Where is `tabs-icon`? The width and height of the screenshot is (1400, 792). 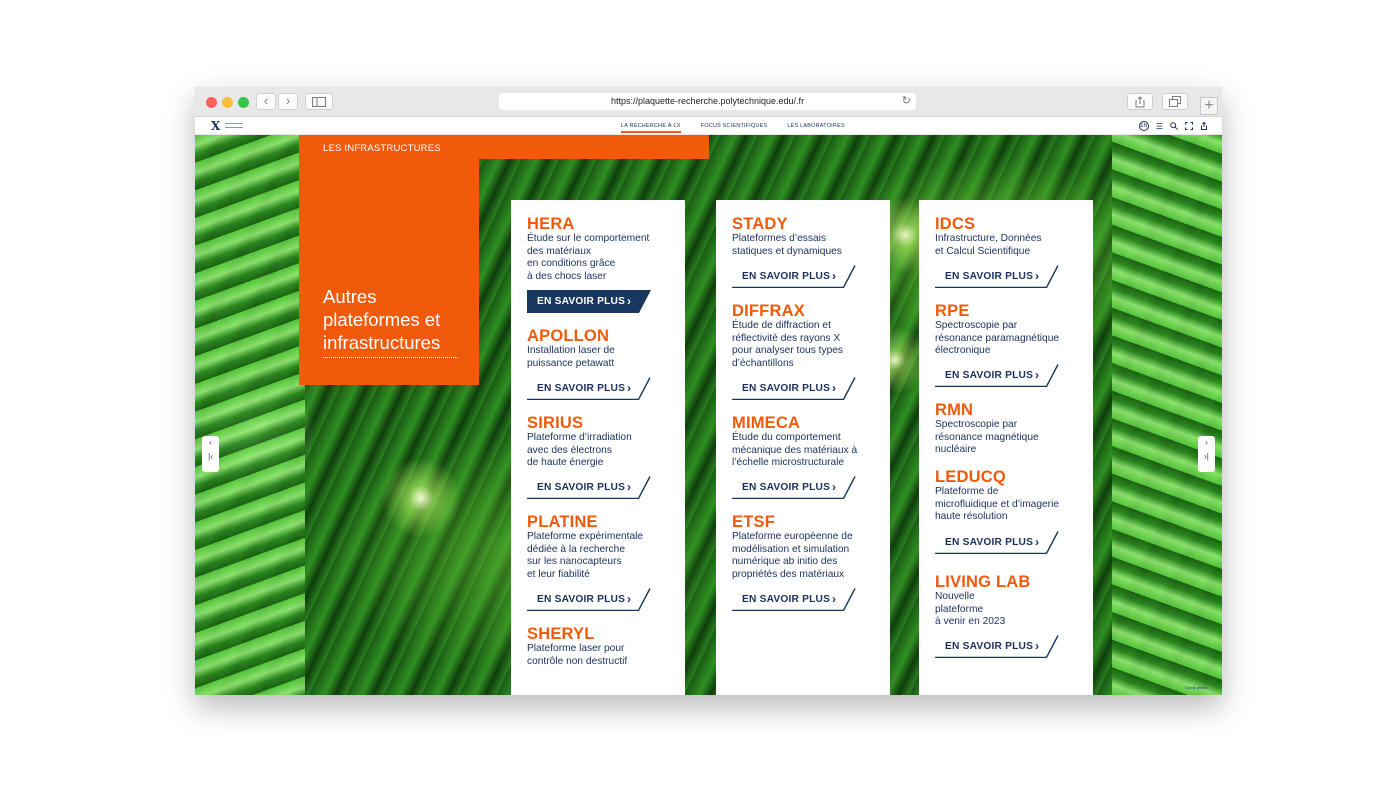 tabs-icon is located at coordinates (1175, 101).